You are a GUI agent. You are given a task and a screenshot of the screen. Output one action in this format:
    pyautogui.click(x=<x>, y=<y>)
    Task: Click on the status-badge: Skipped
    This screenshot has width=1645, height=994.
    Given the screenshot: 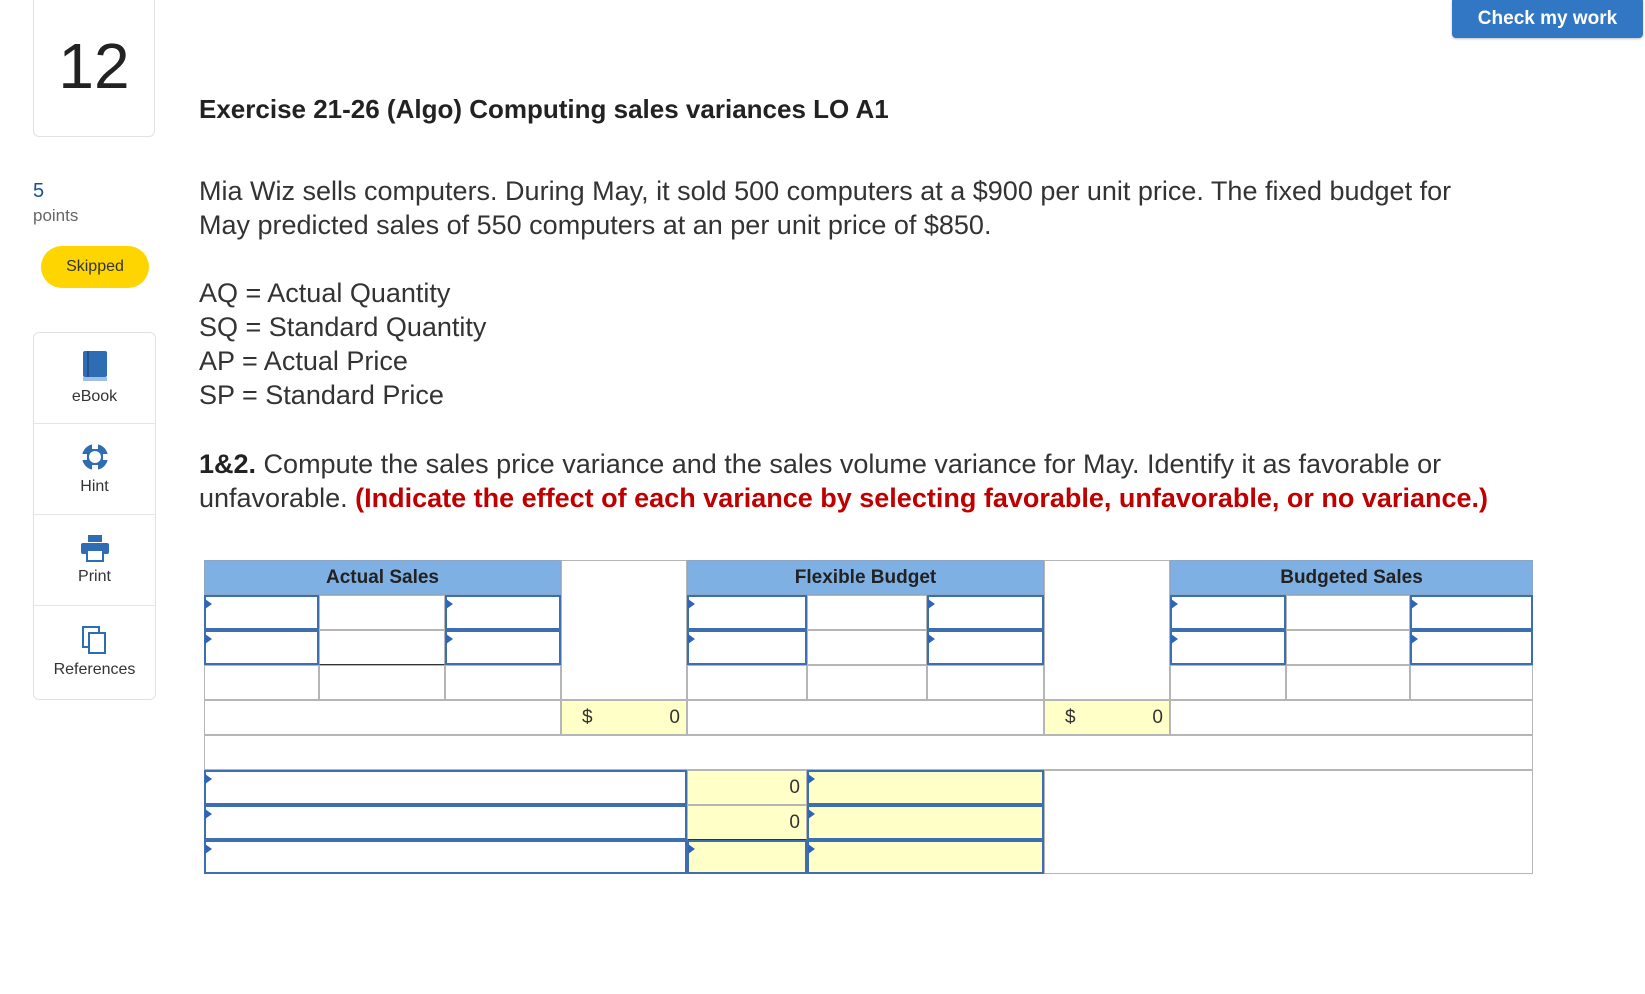 What is the action you would take?
    pyautogui.click(x=95, y=267)
    